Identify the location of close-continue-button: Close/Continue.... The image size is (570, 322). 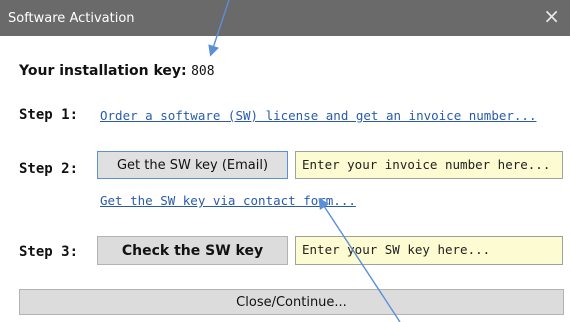
(291, 302).